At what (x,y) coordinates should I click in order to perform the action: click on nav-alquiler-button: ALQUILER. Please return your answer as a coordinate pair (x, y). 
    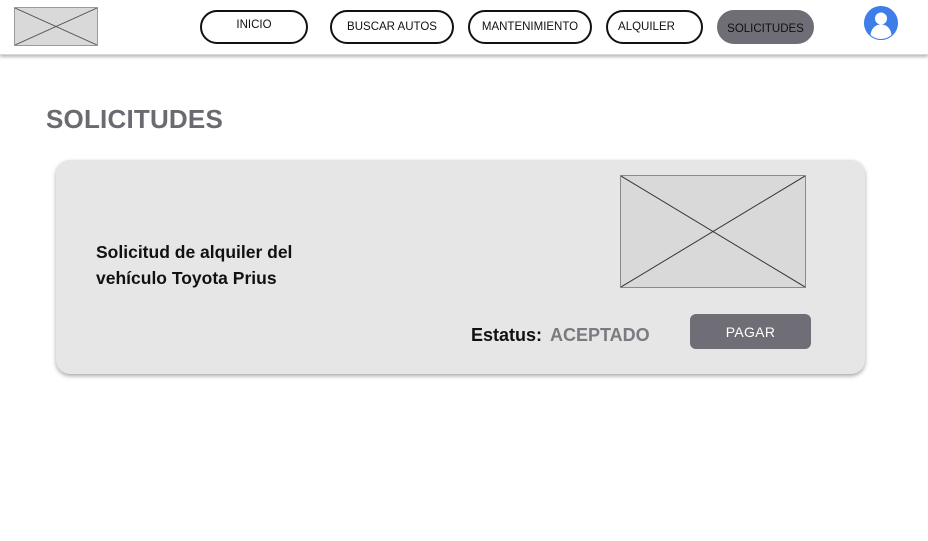
    Looking at the image, I should click on (654, 27).